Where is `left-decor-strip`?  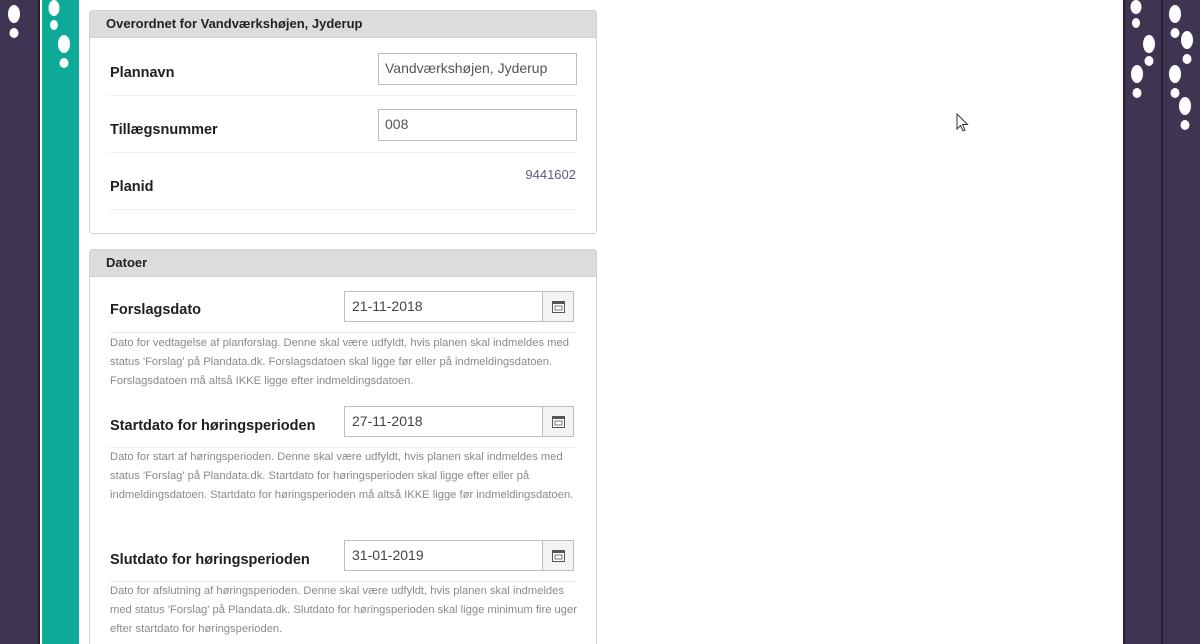 left-decor-strip is located at coordinates (20, 322).